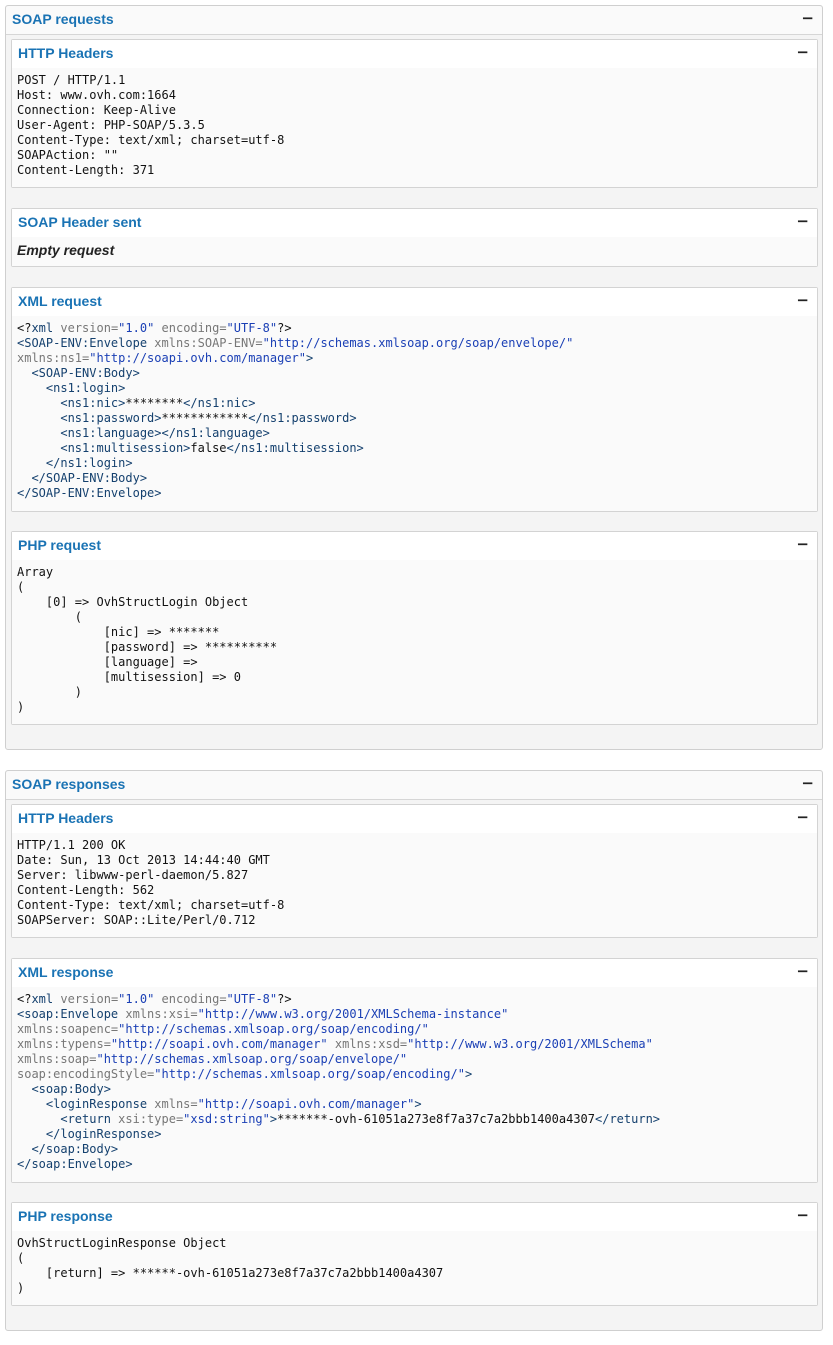  Describe the element at coordinates (66, 972) in the screenshot. I see `xml-response-title: XML response` at that location.